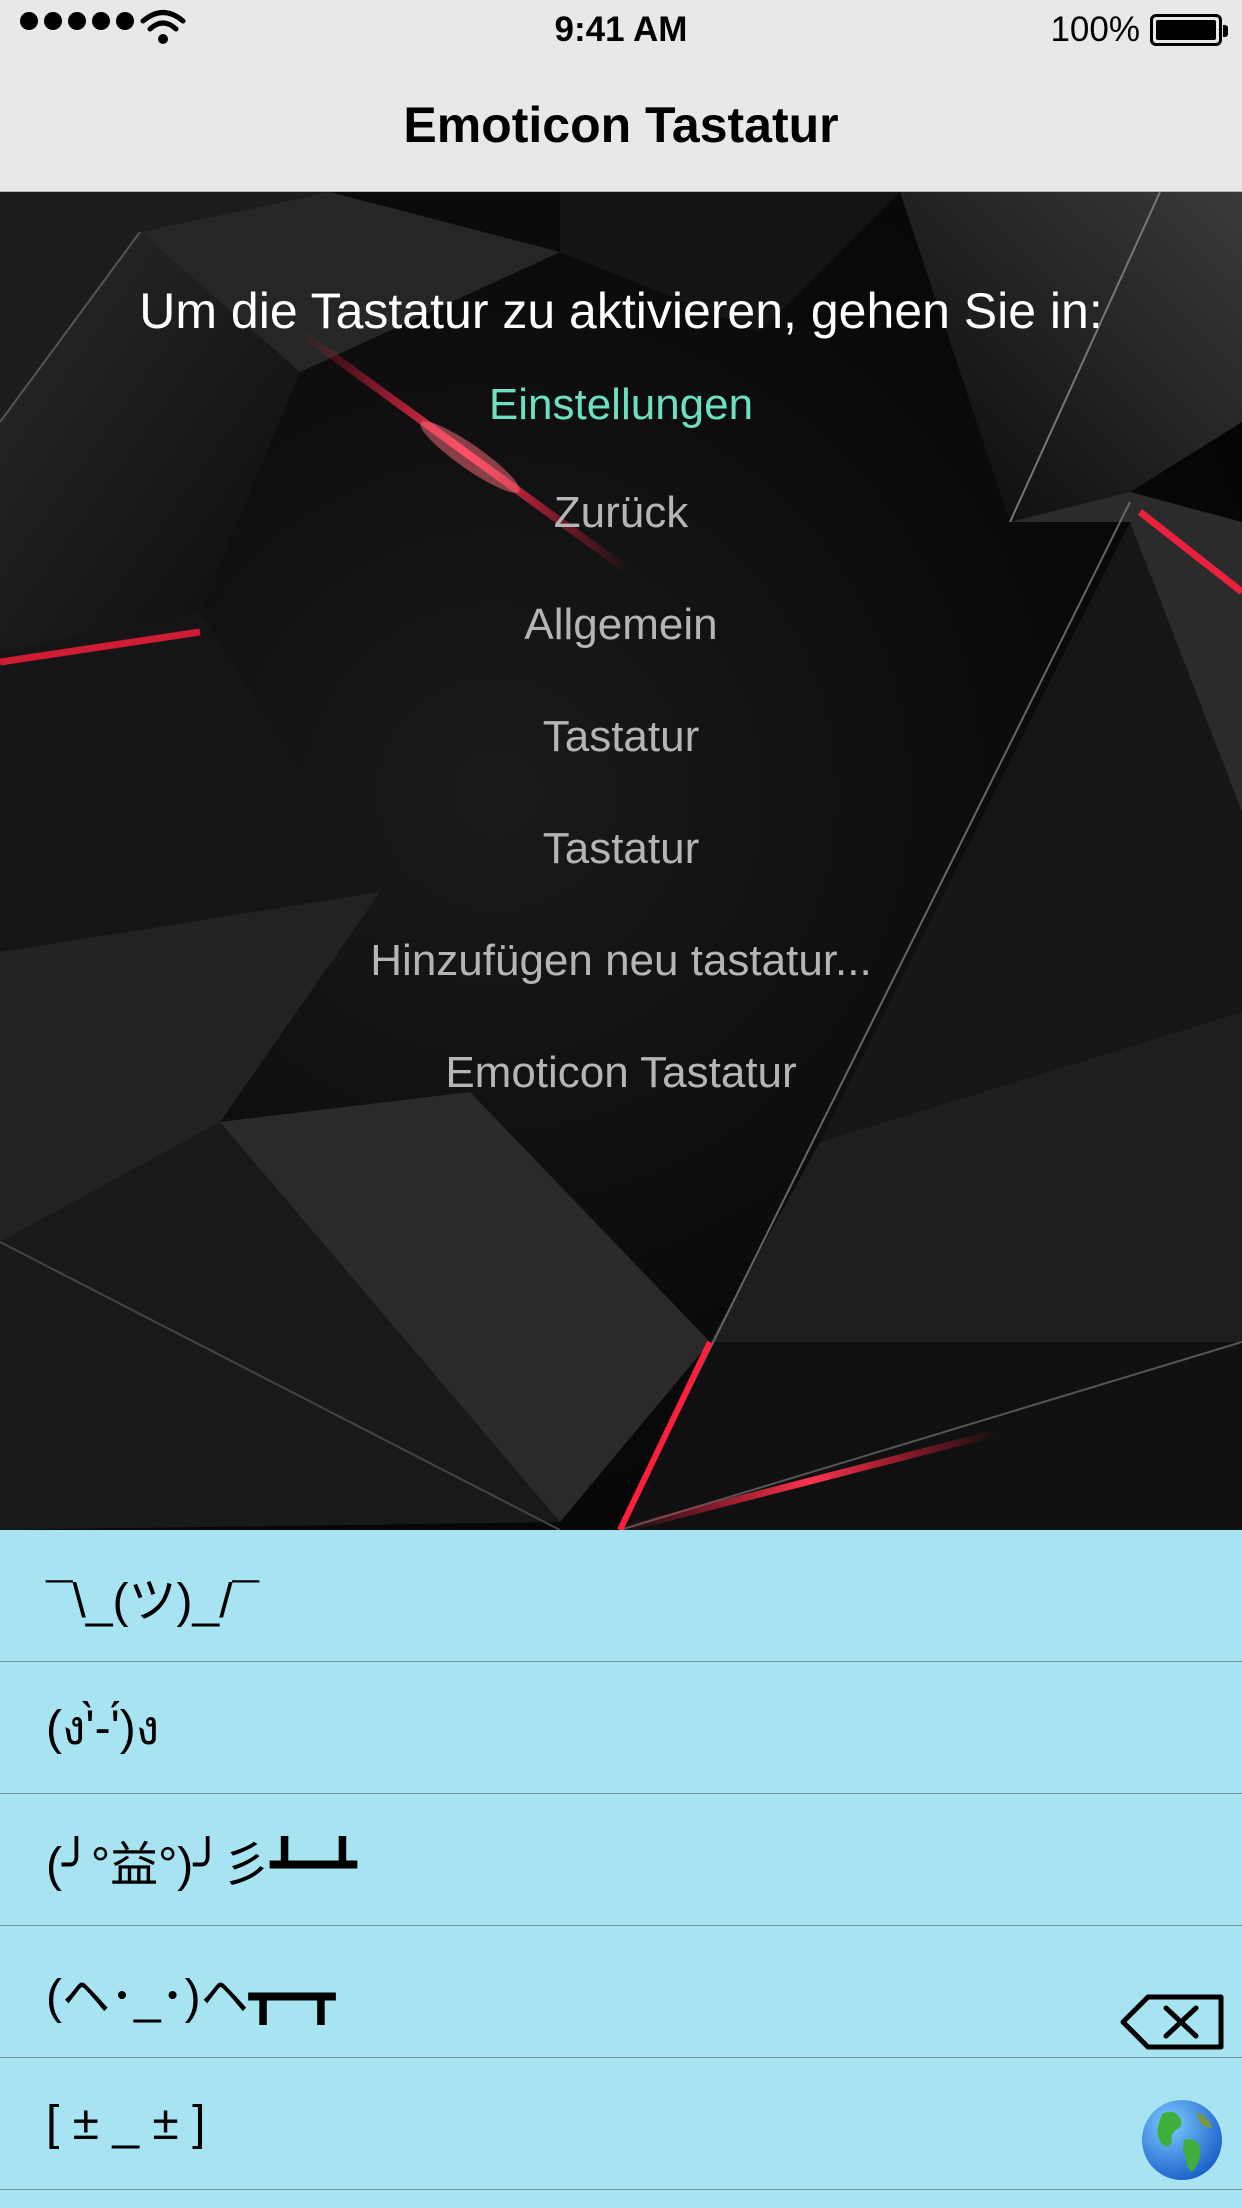 This screenshot has height=2208, width=1242. I want to click on emoticon-key: (╯°益°)╯彡┻━┻, so click(621, 1860).